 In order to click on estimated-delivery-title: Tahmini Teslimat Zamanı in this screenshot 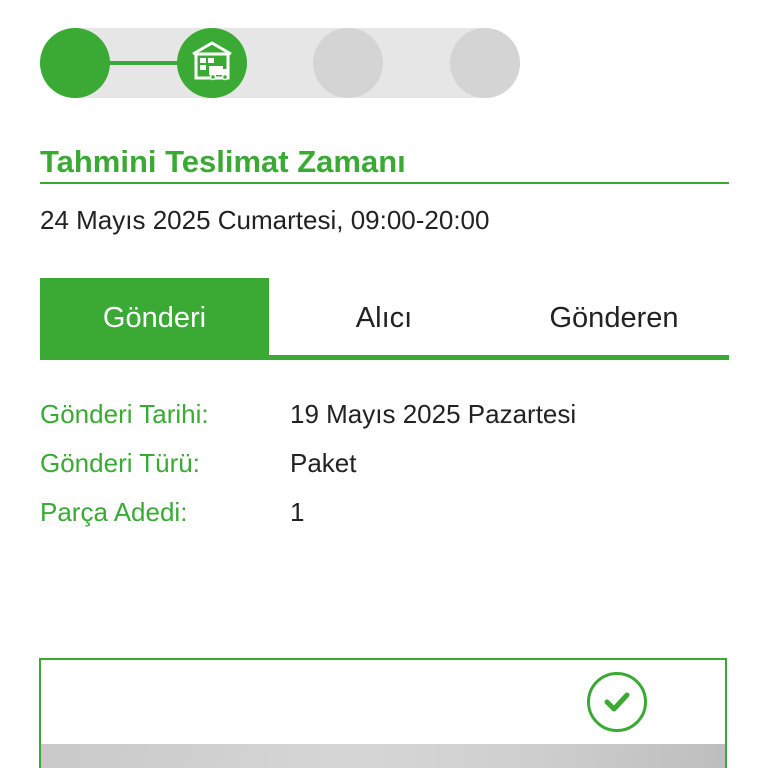, I will do `click(223, 161)`.